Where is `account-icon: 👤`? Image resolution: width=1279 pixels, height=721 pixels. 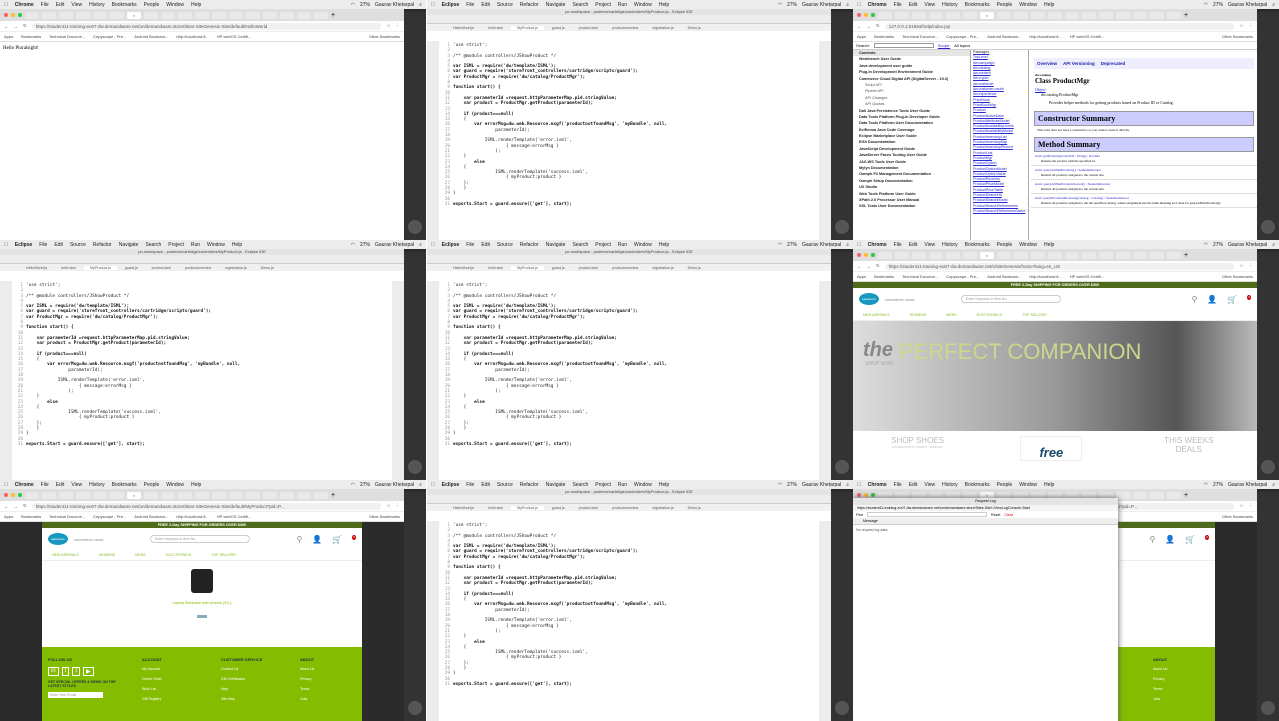
account-icon: 👤 is located at coordinates (1212, 299).